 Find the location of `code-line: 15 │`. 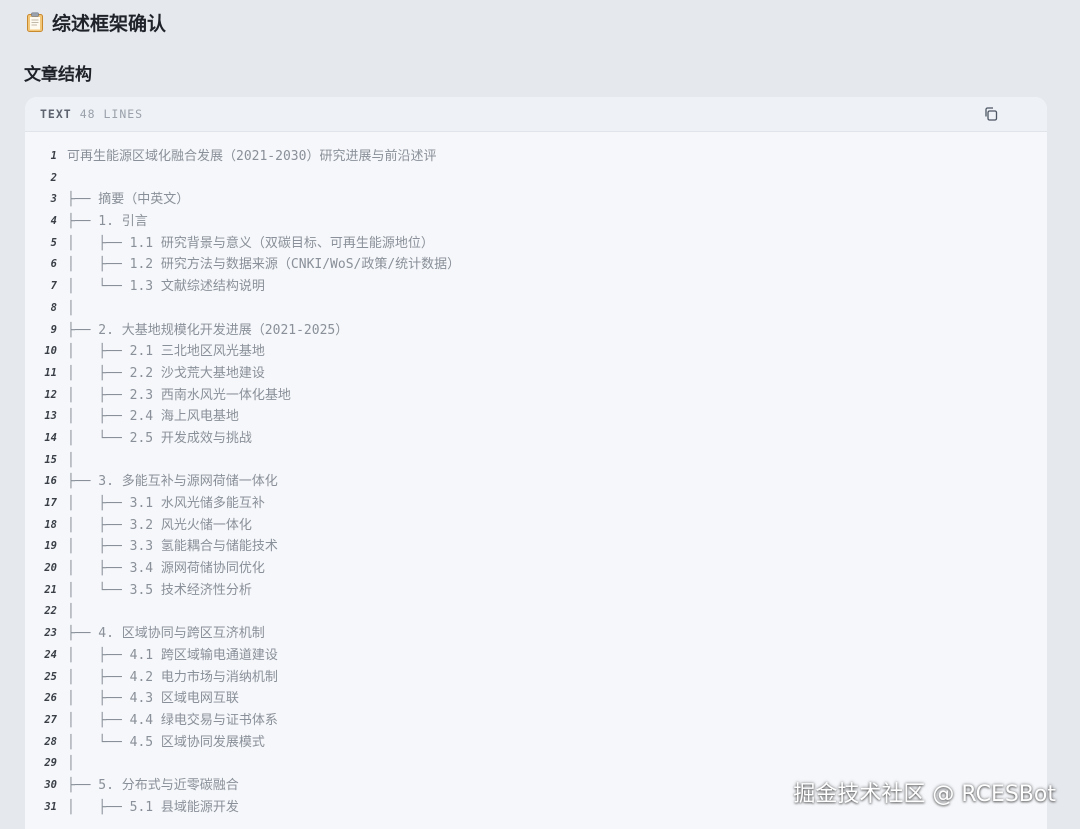

code-line: 15 │ is located at coordinates (536, 461).